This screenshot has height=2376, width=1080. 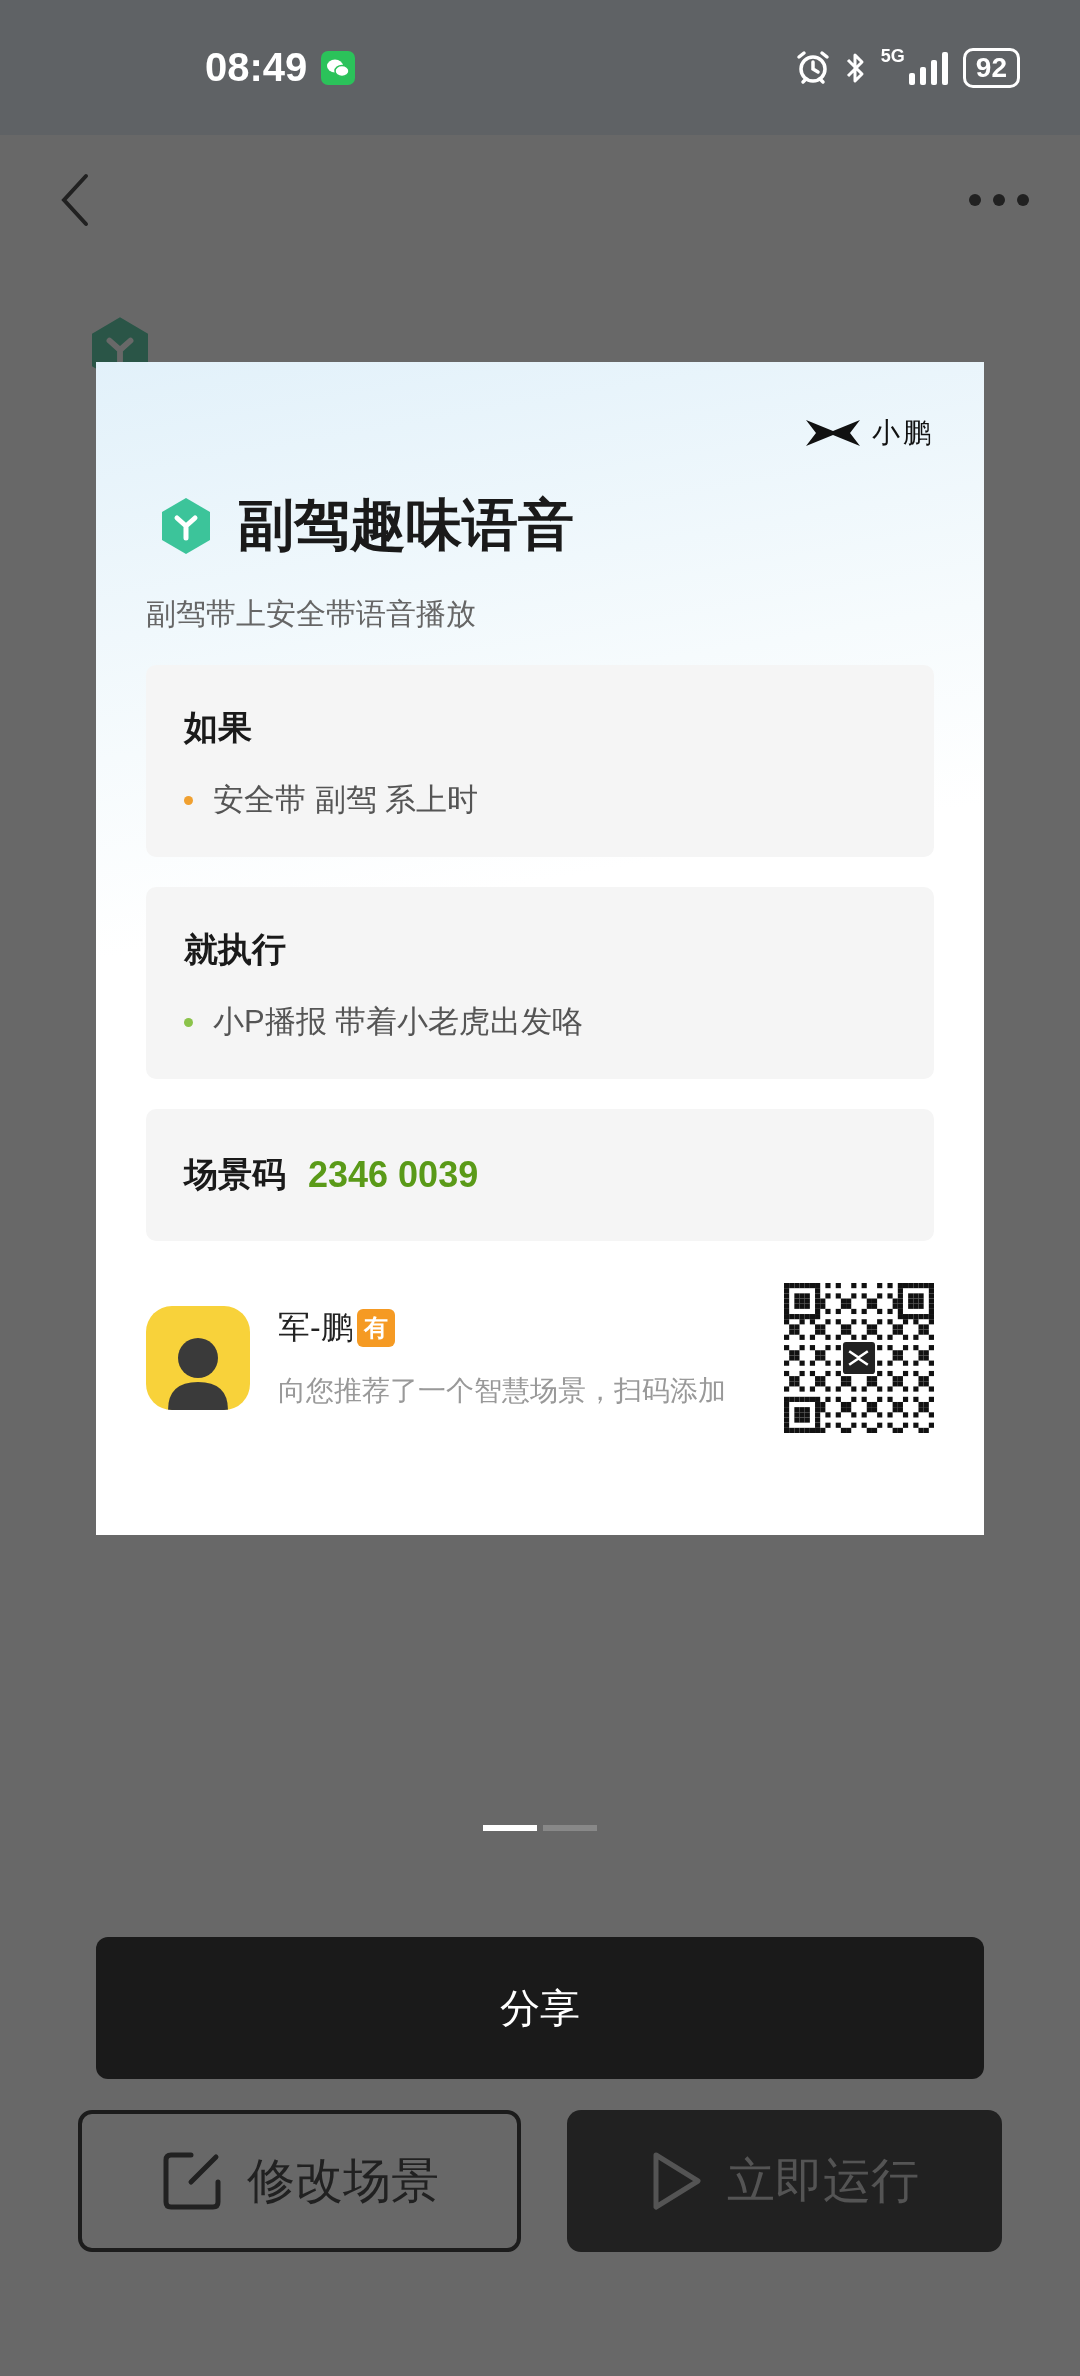 What do you see at coordinates (892, 56) in the screenshot?
I see `network-type: 5G` at bounding box center [892, 56].